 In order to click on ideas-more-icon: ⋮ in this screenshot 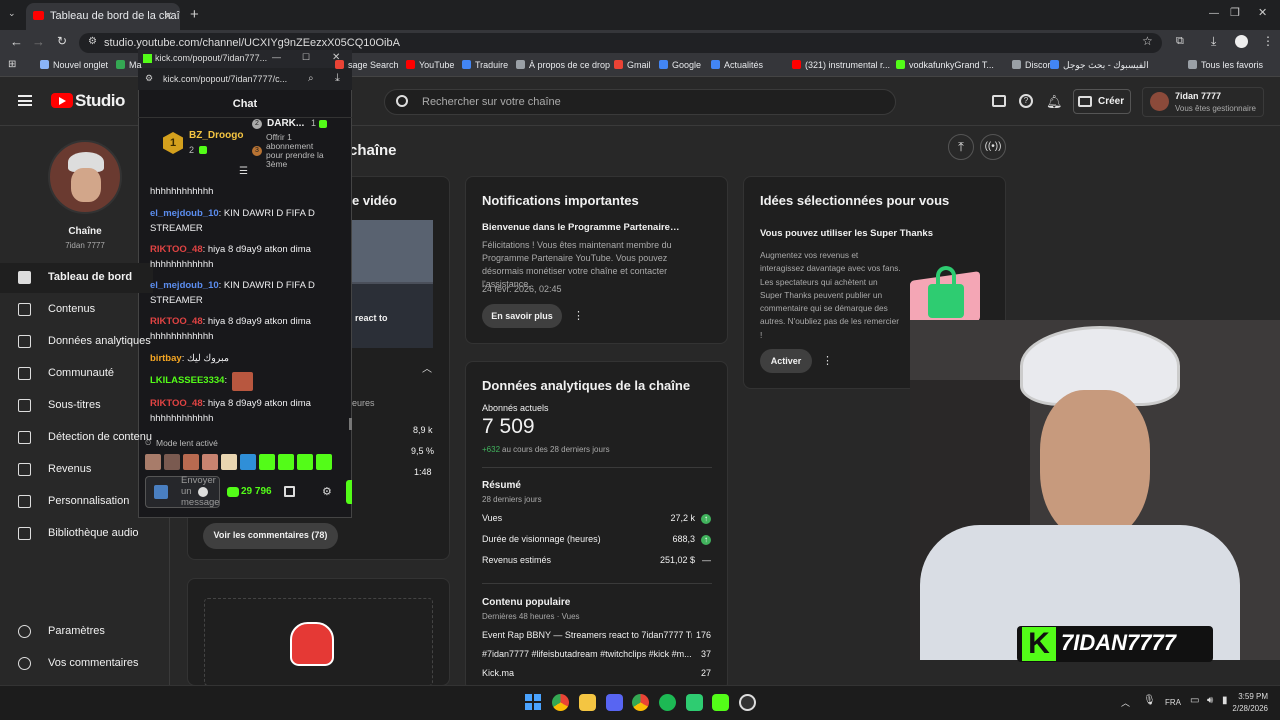, I will do `click(827, 360)`.